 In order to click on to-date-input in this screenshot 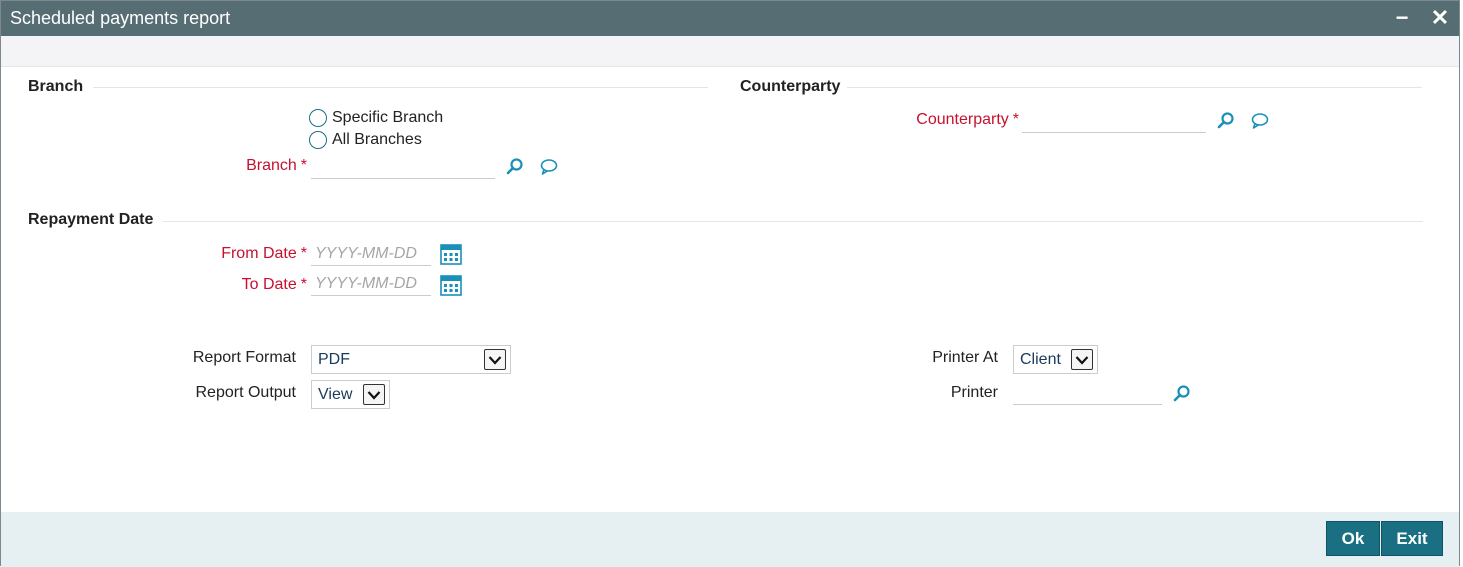, I will do `click(371, 284)`.